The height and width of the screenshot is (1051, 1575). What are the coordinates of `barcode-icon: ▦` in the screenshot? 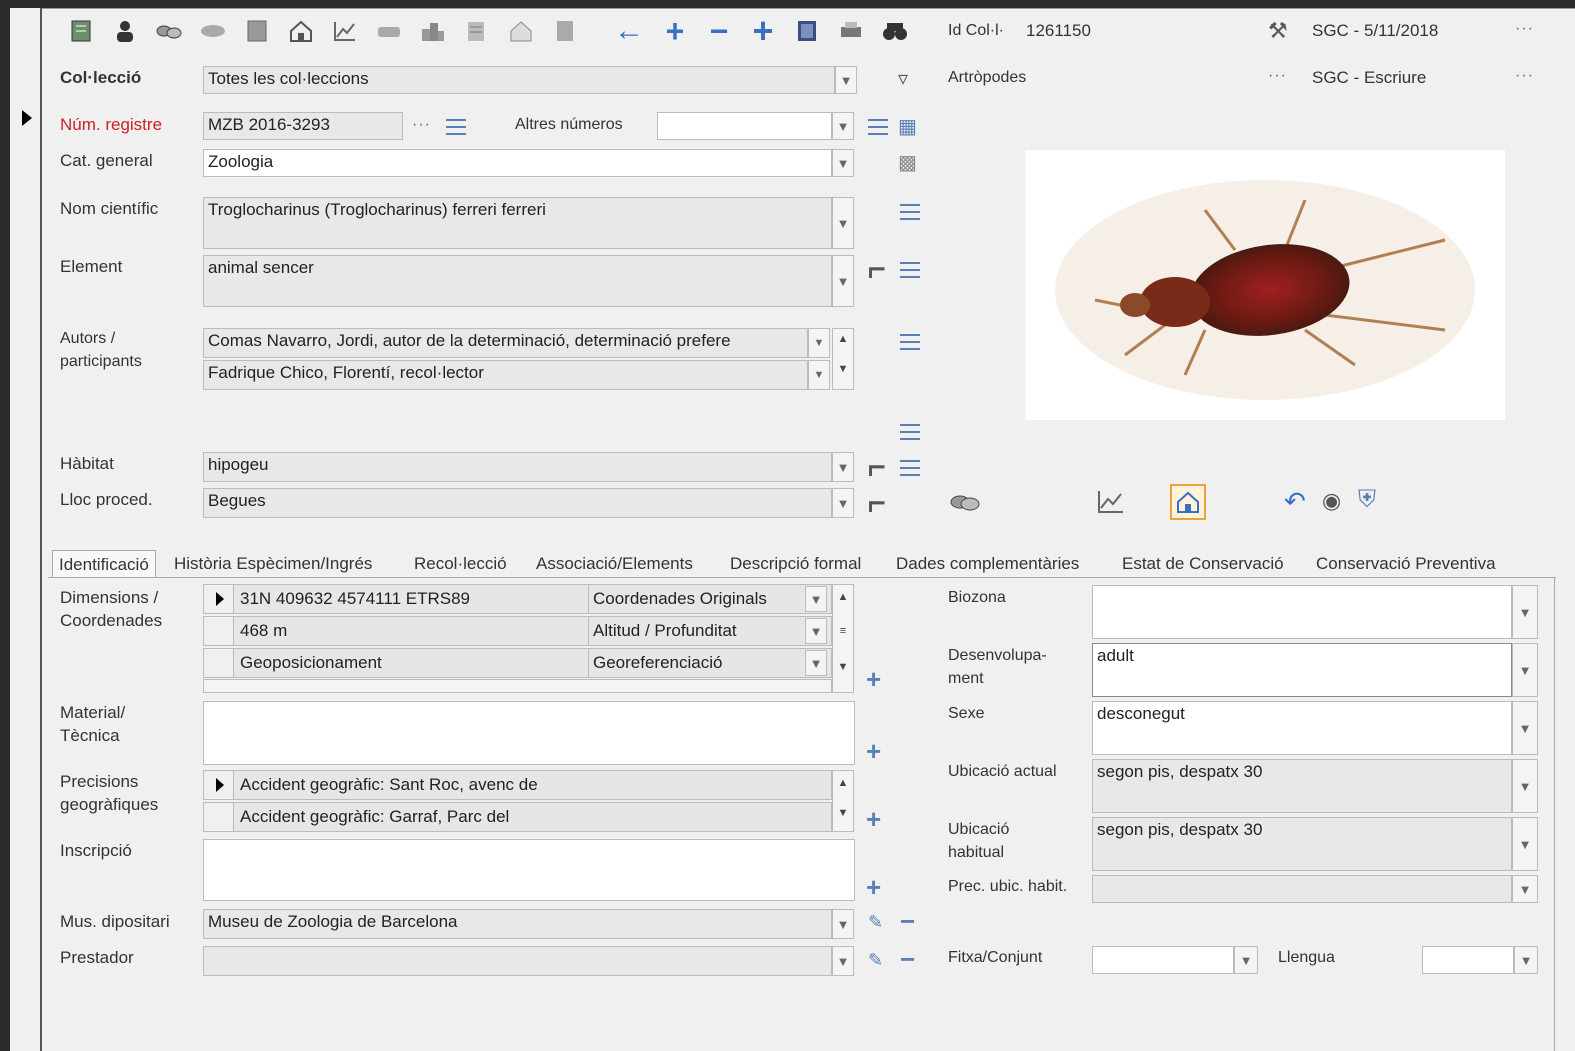 It's located at (907, 126).